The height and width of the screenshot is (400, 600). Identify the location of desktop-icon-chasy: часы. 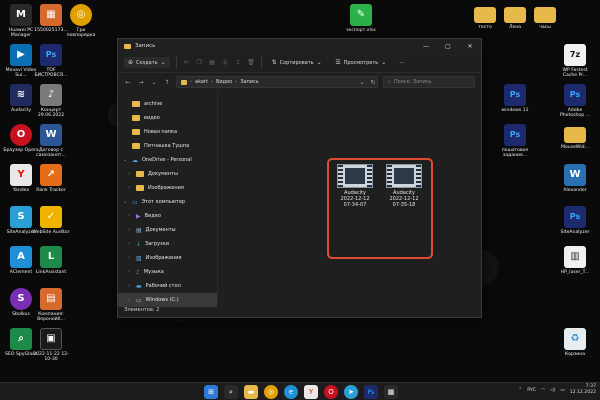
(545, 17).